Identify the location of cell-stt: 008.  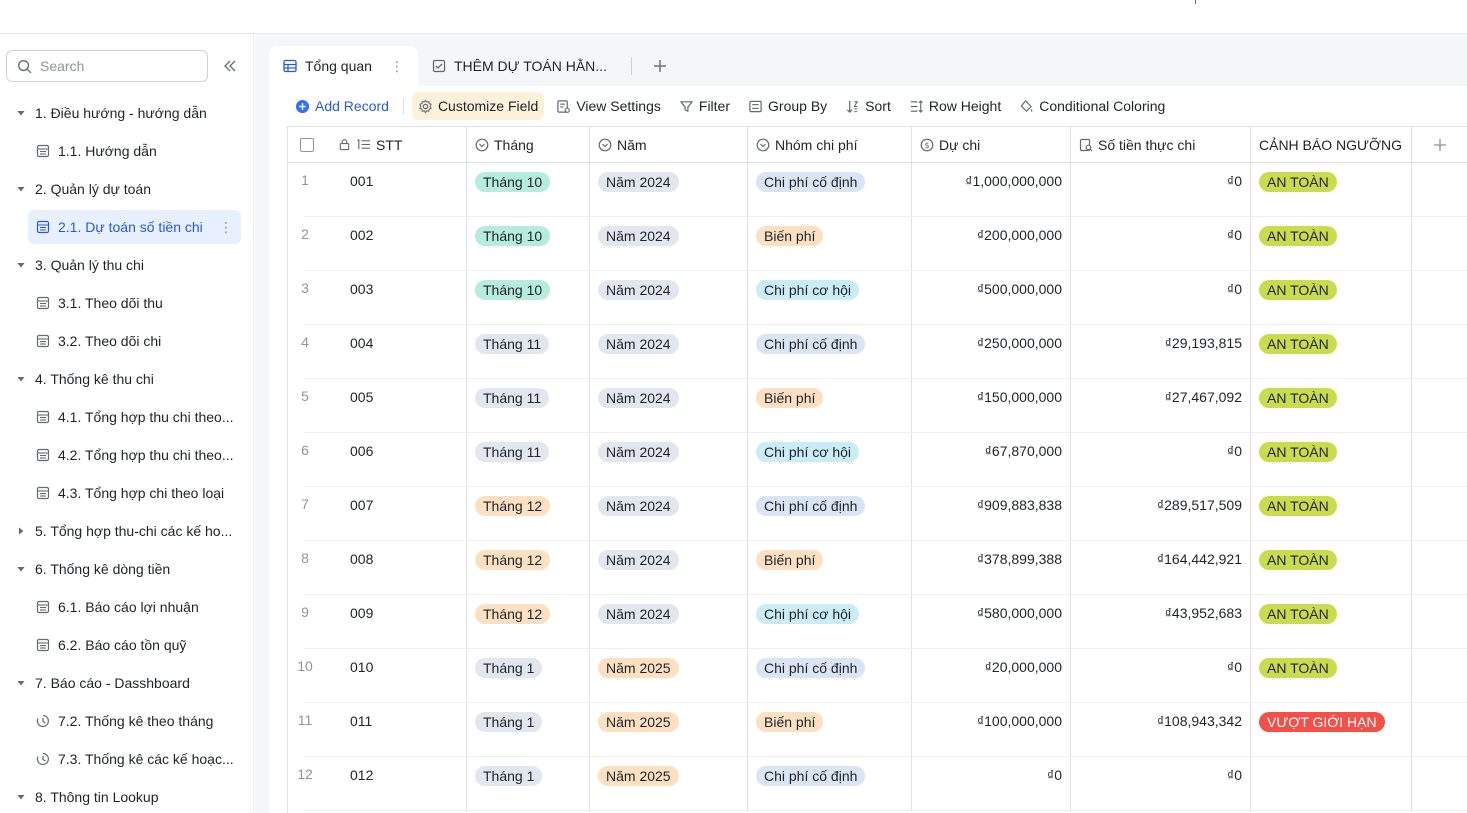
(399, 568).